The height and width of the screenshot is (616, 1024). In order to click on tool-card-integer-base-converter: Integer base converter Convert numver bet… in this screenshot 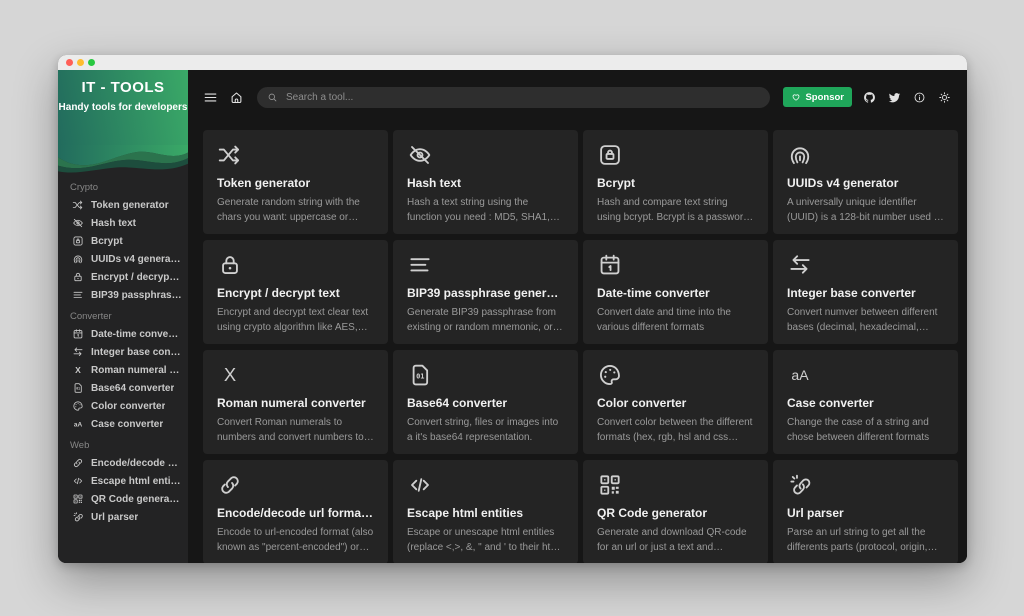, I will do `click(865, 292)`.